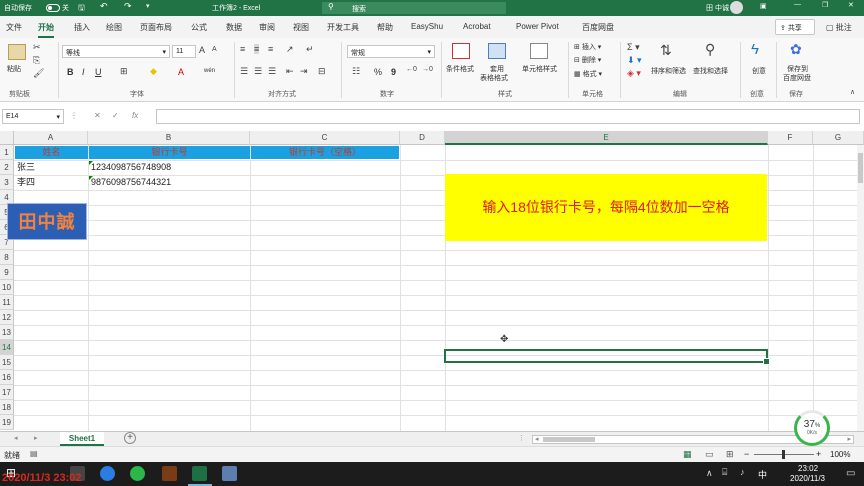  What do you see at coordinates (587, 47) in the screenshot?
I see `insert-cells-button: ⊞ 插入 ▾` at bounding box center [587, 47].